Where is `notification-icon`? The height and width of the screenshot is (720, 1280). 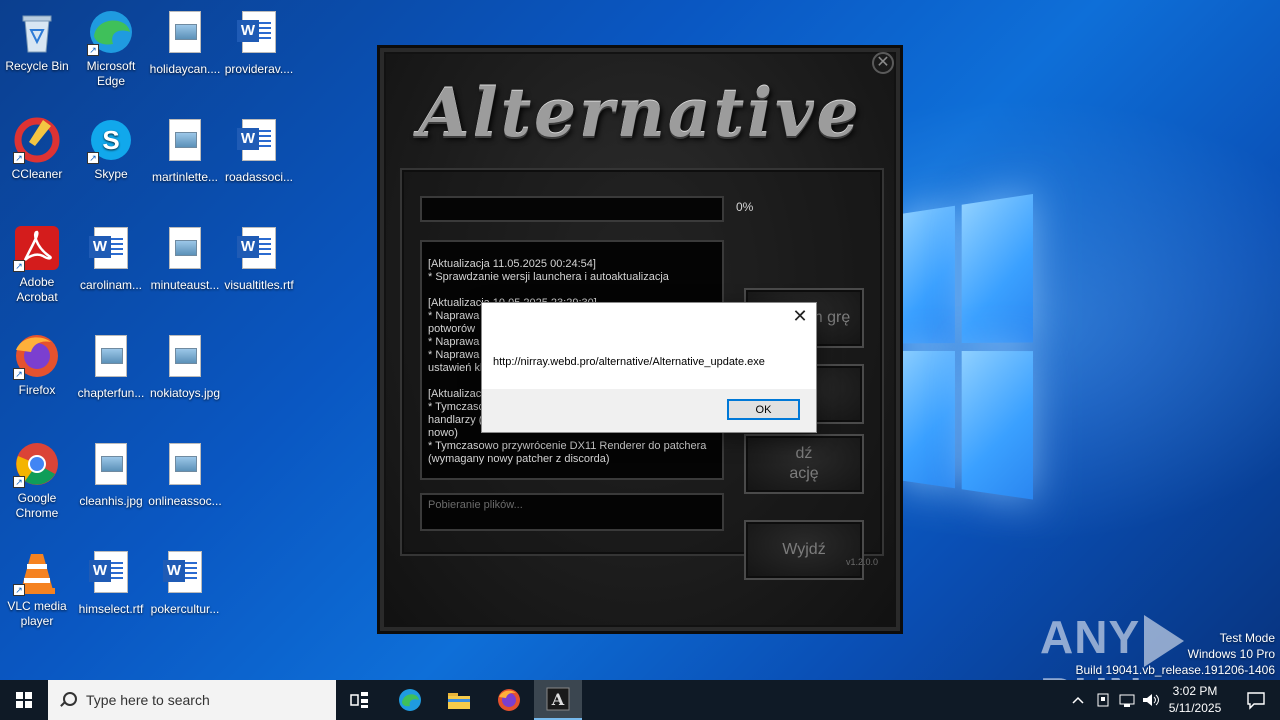
notification-icon is located at coordinates (1256, 701).